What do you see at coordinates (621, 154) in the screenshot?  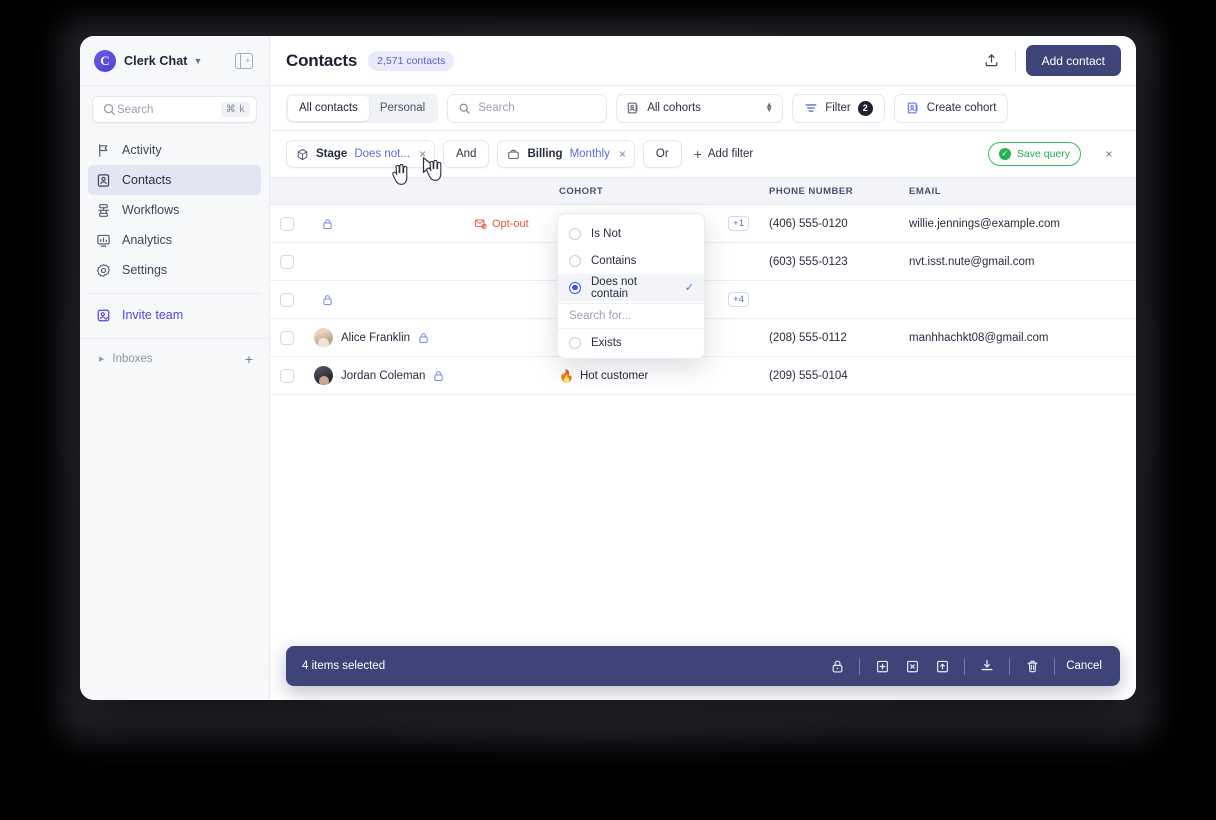 I see `filter-chip-billing-remove: ×` at bounding box center [621, 154].